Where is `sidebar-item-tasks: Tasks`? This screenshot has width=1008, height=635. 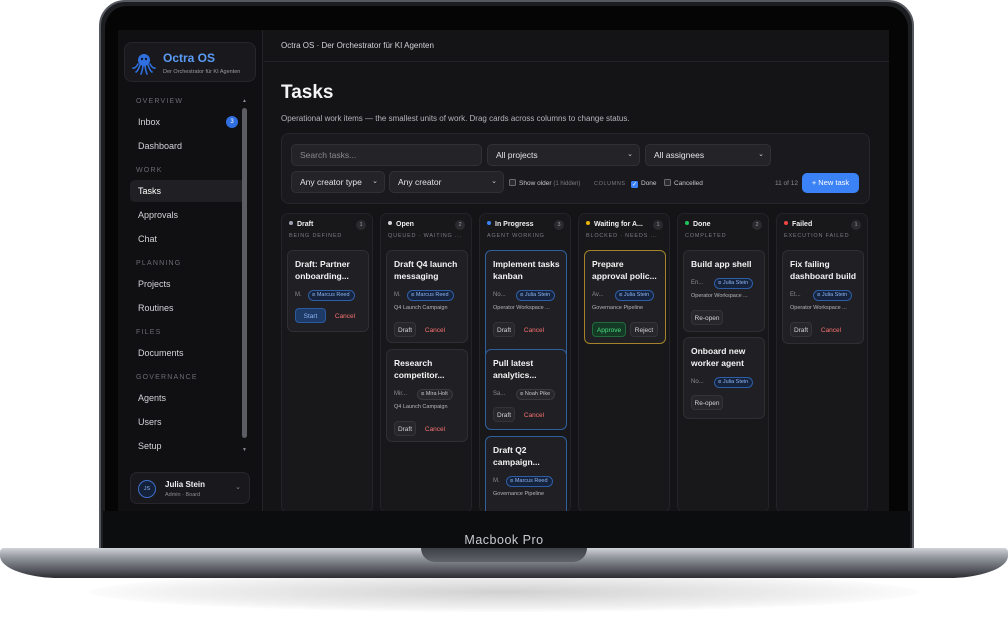
sidebar-item-tasks: Tasks is located at coordinates (188, 191).